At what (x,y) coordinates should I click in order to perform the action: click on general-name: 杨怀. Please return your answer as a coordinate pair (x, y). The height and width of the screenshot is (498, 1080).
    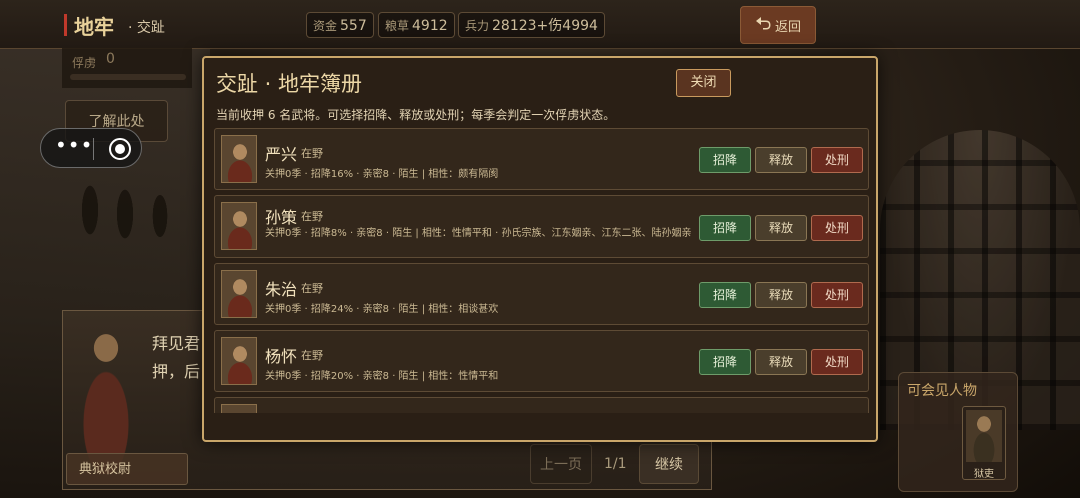
    Looking at the image, I should click on (281, 356).